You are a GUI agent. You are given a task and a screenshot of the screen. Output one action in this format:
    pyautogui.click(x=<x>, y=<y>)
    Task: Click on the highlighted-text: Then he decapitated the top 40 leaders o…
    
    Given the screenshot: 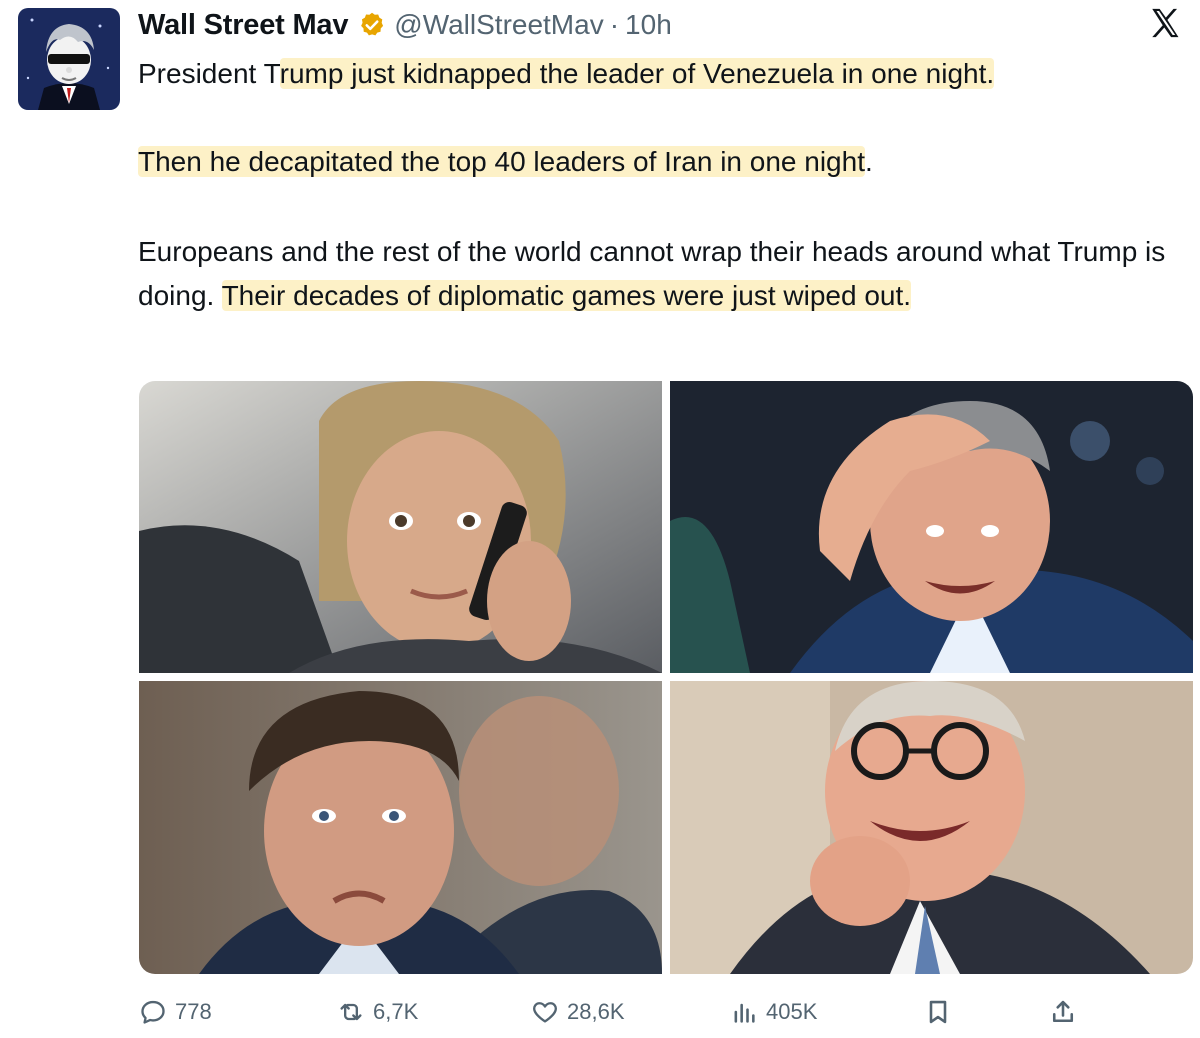 What is the action you would take?
    pyautogui.click(x=501, y=161)
    